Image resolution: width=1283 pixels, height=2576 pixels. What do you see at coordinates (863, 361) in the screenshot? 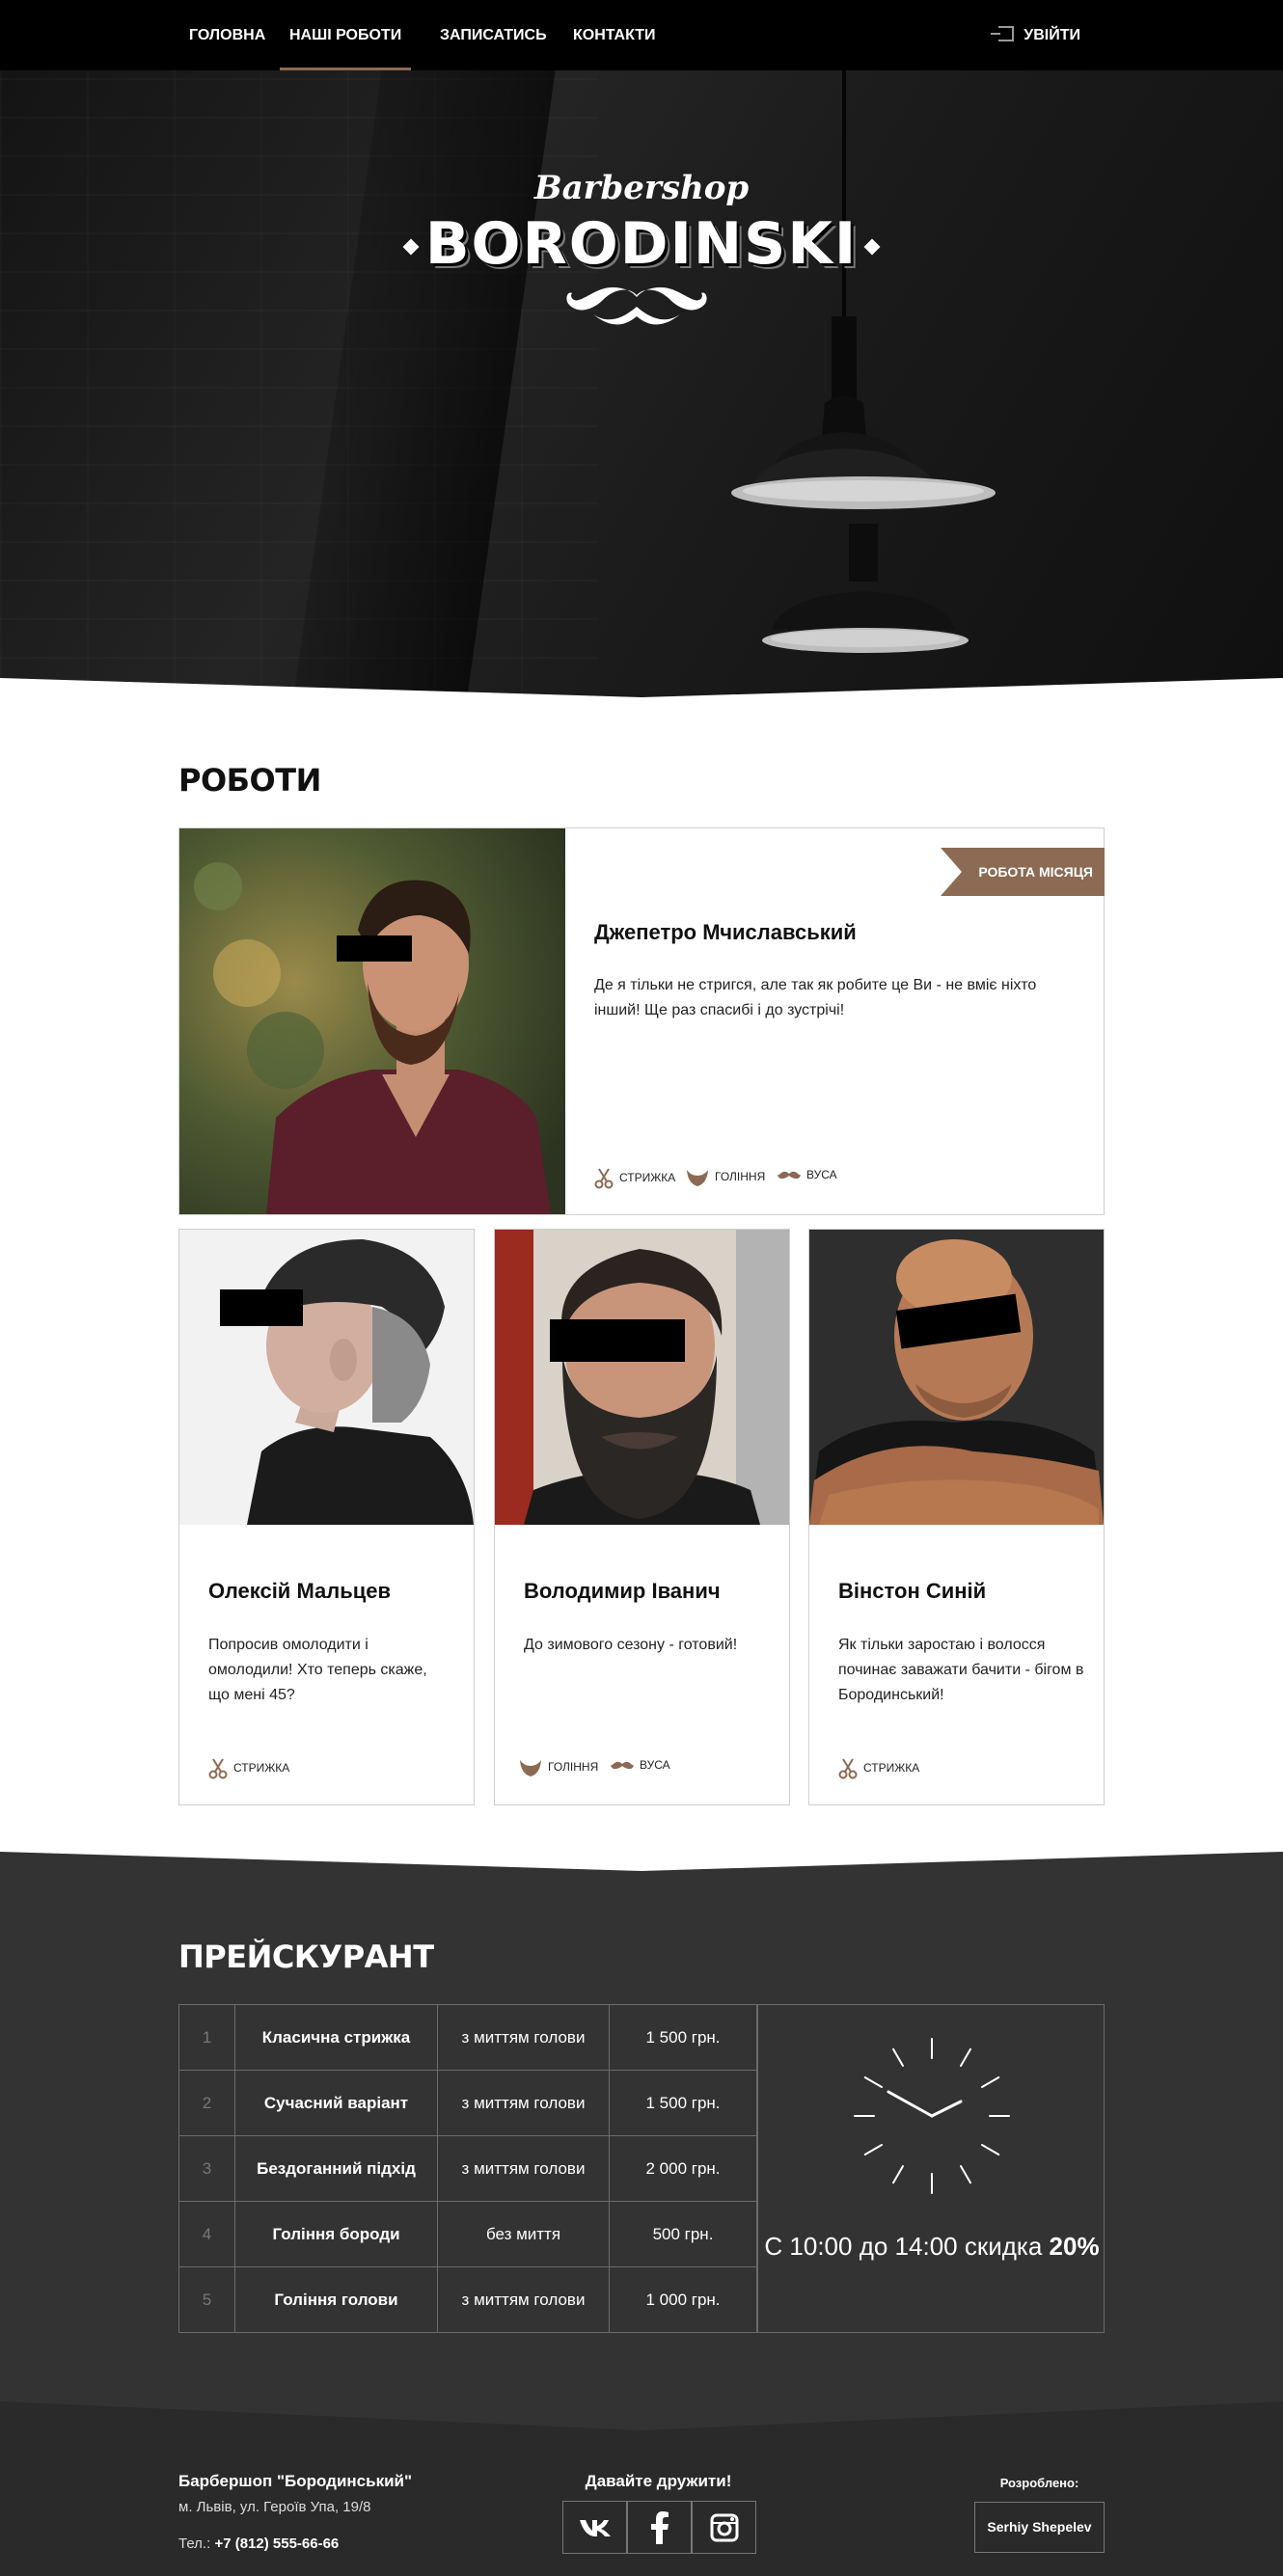
I see `lamps-illustration` at bounding box center [863, 361].